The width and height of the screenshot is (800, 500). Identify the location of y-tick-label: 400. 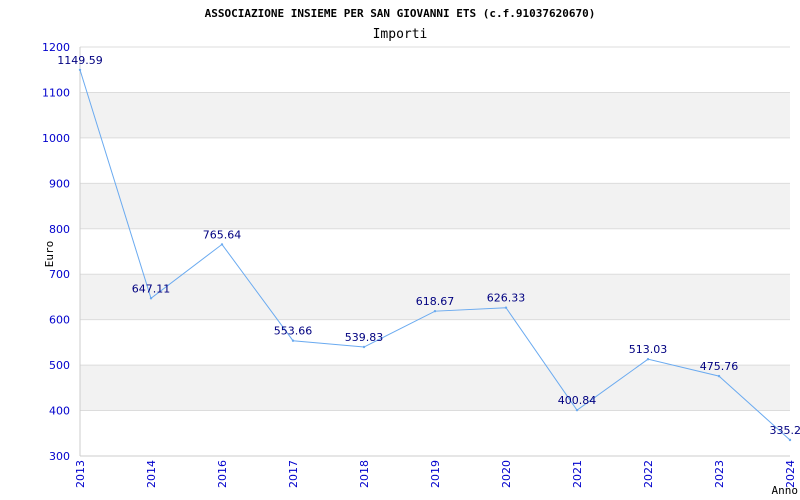
(59, 411).